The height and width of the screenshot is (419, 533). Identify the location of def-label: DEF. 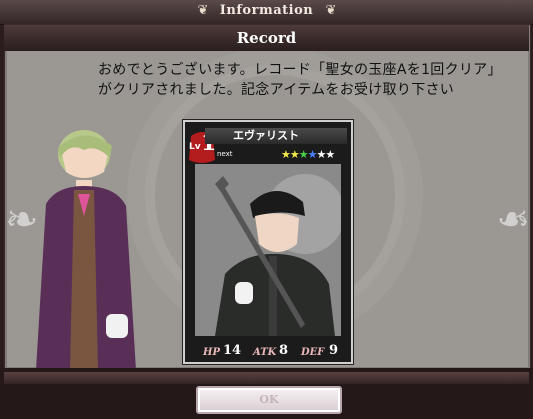
(313, 352).